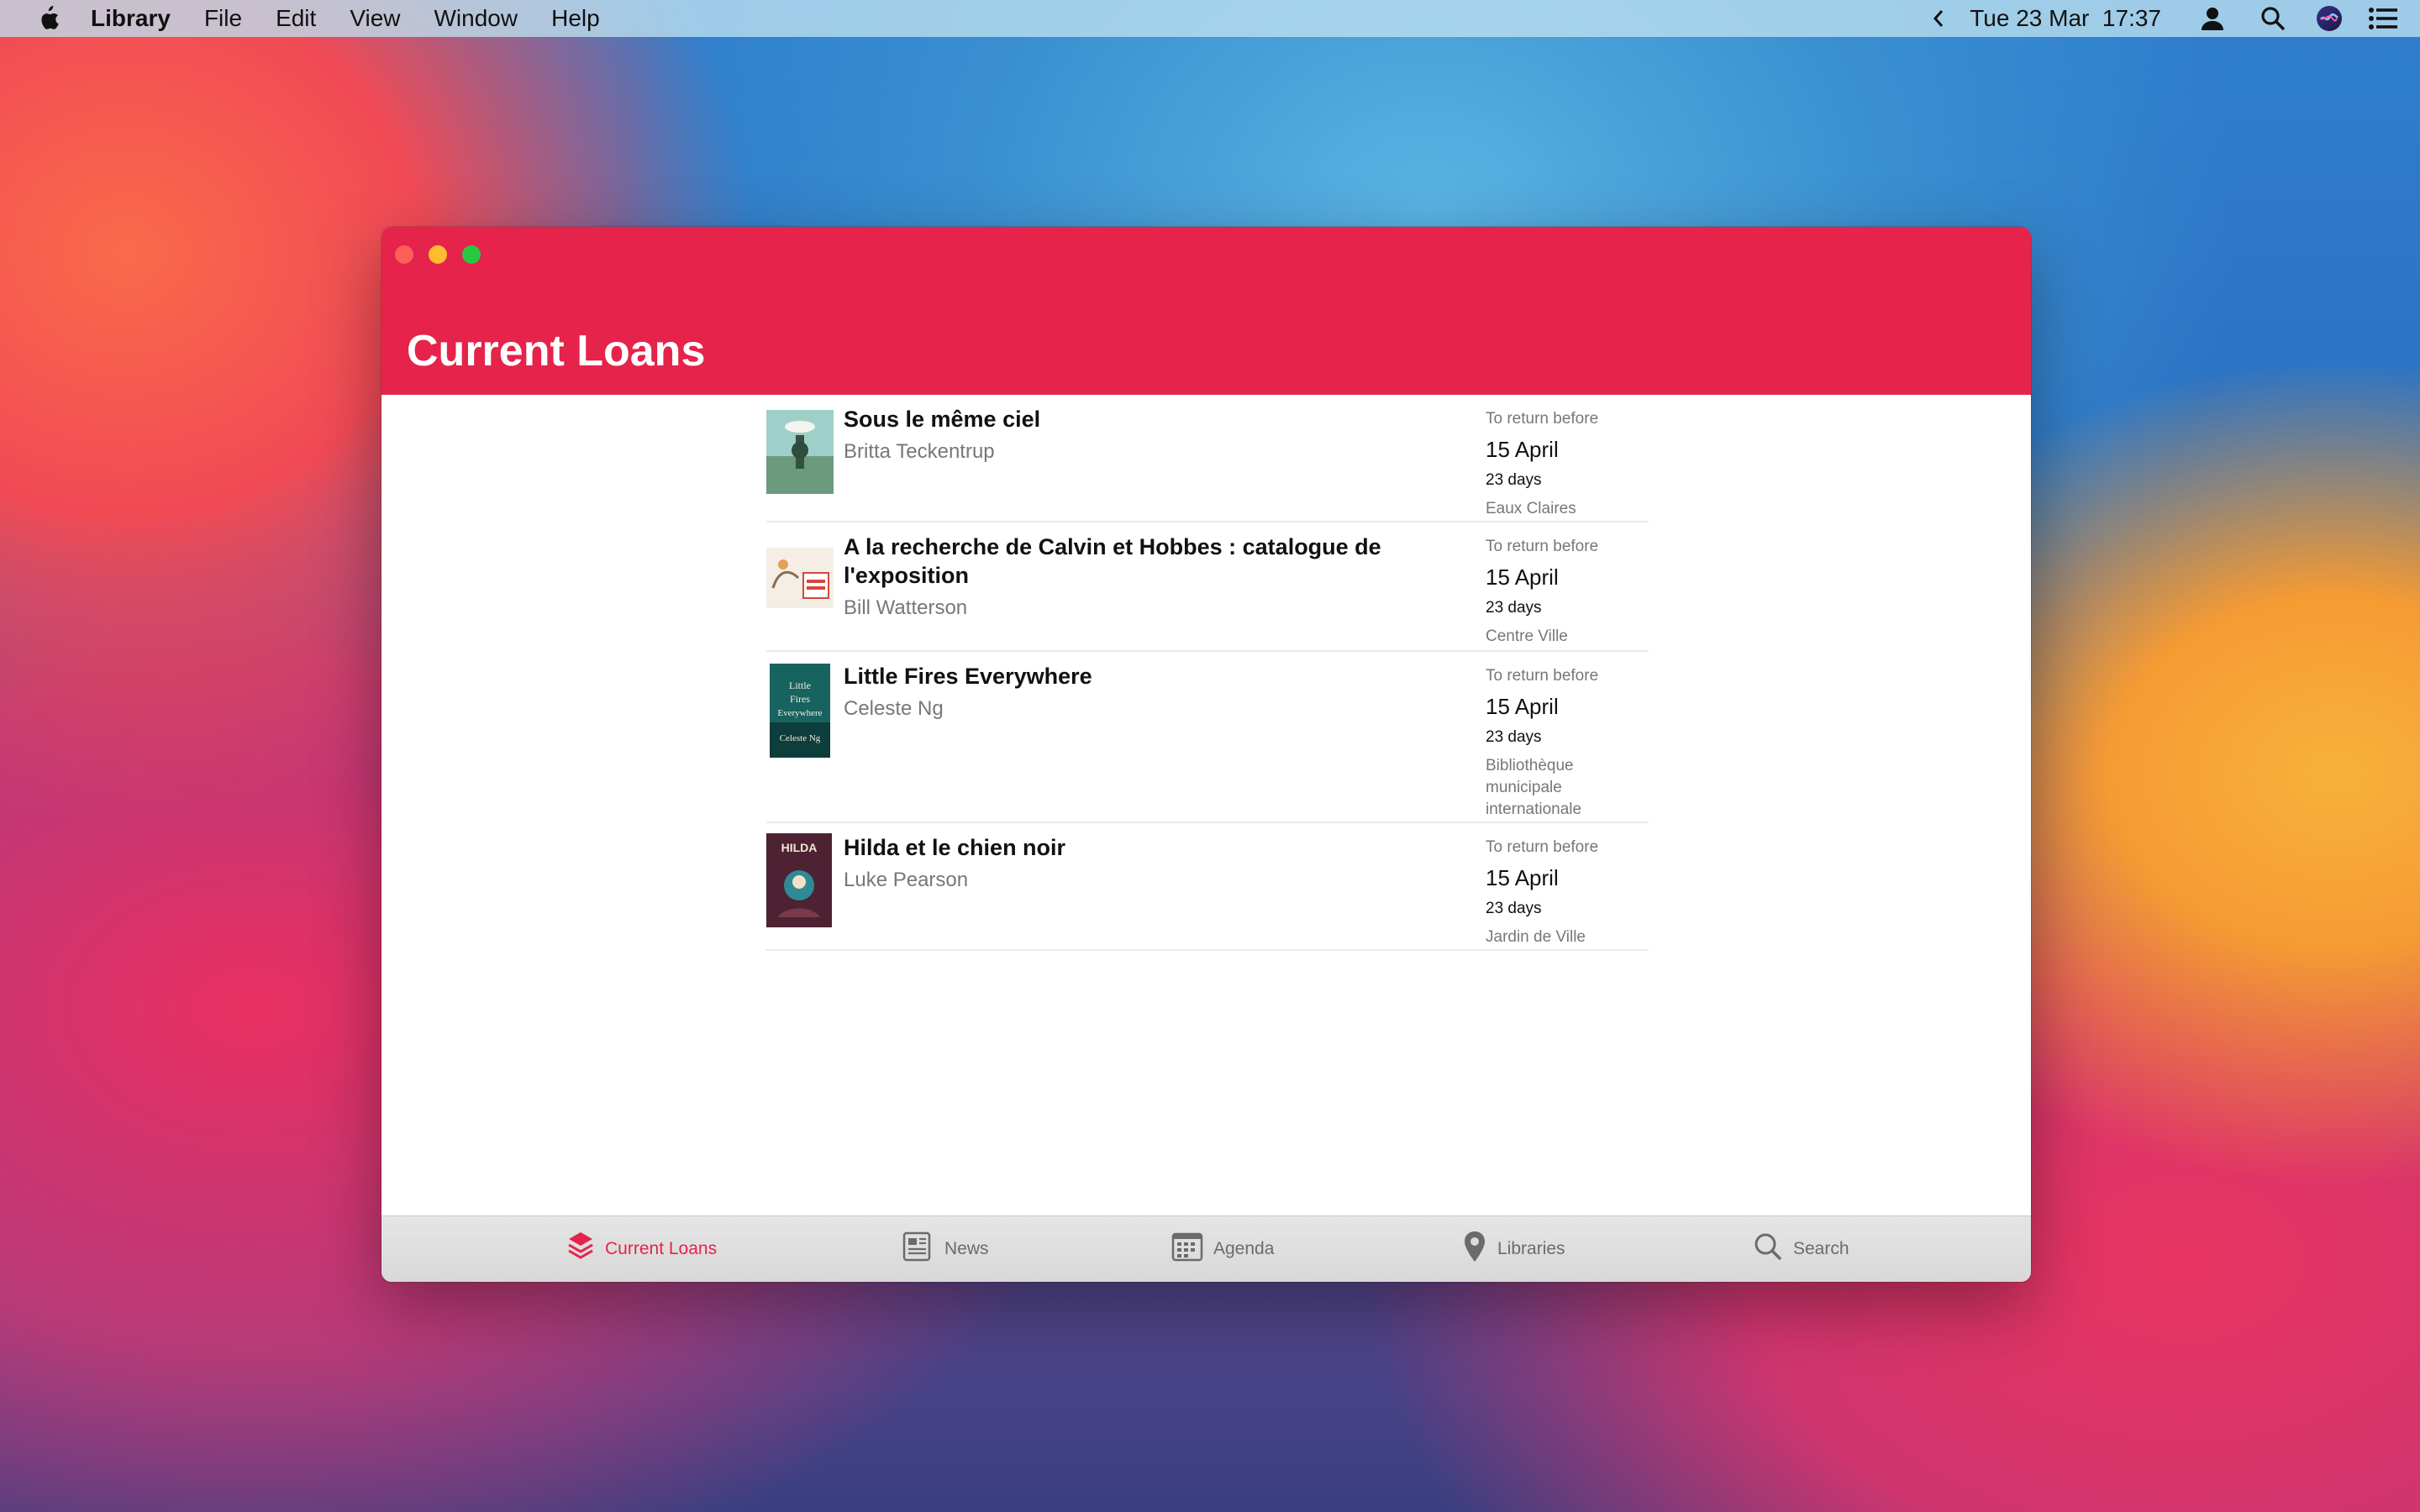 The height and width of the screenshot is (1512, 2420). What do you see at coordinates (923, 1249) in the screenshot?
I see `newspaper-icon` at bounding box center [923, 1249].